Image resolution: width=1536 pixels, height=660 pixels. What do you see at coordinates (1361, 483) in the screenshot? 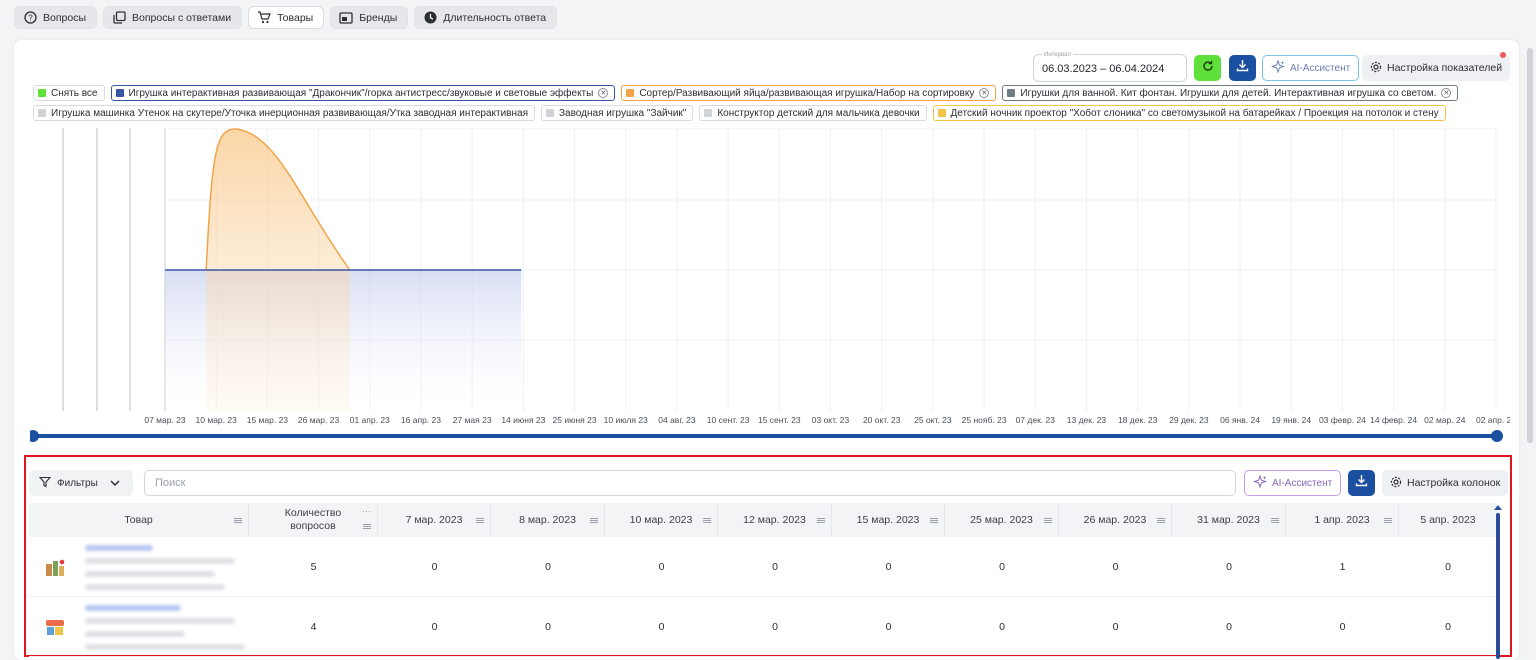
I see `download-table-button` at bounding box center [1361, 483].